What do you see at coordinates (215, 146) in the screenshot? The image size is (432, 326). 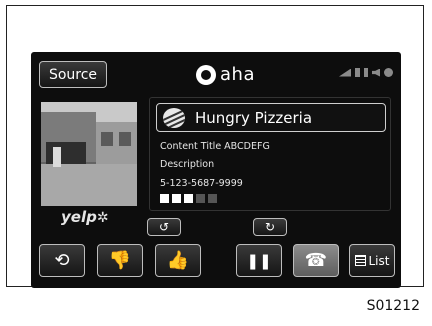 I see `content-title: Content Title ABCDEFG` at bounding box center [215, 146].